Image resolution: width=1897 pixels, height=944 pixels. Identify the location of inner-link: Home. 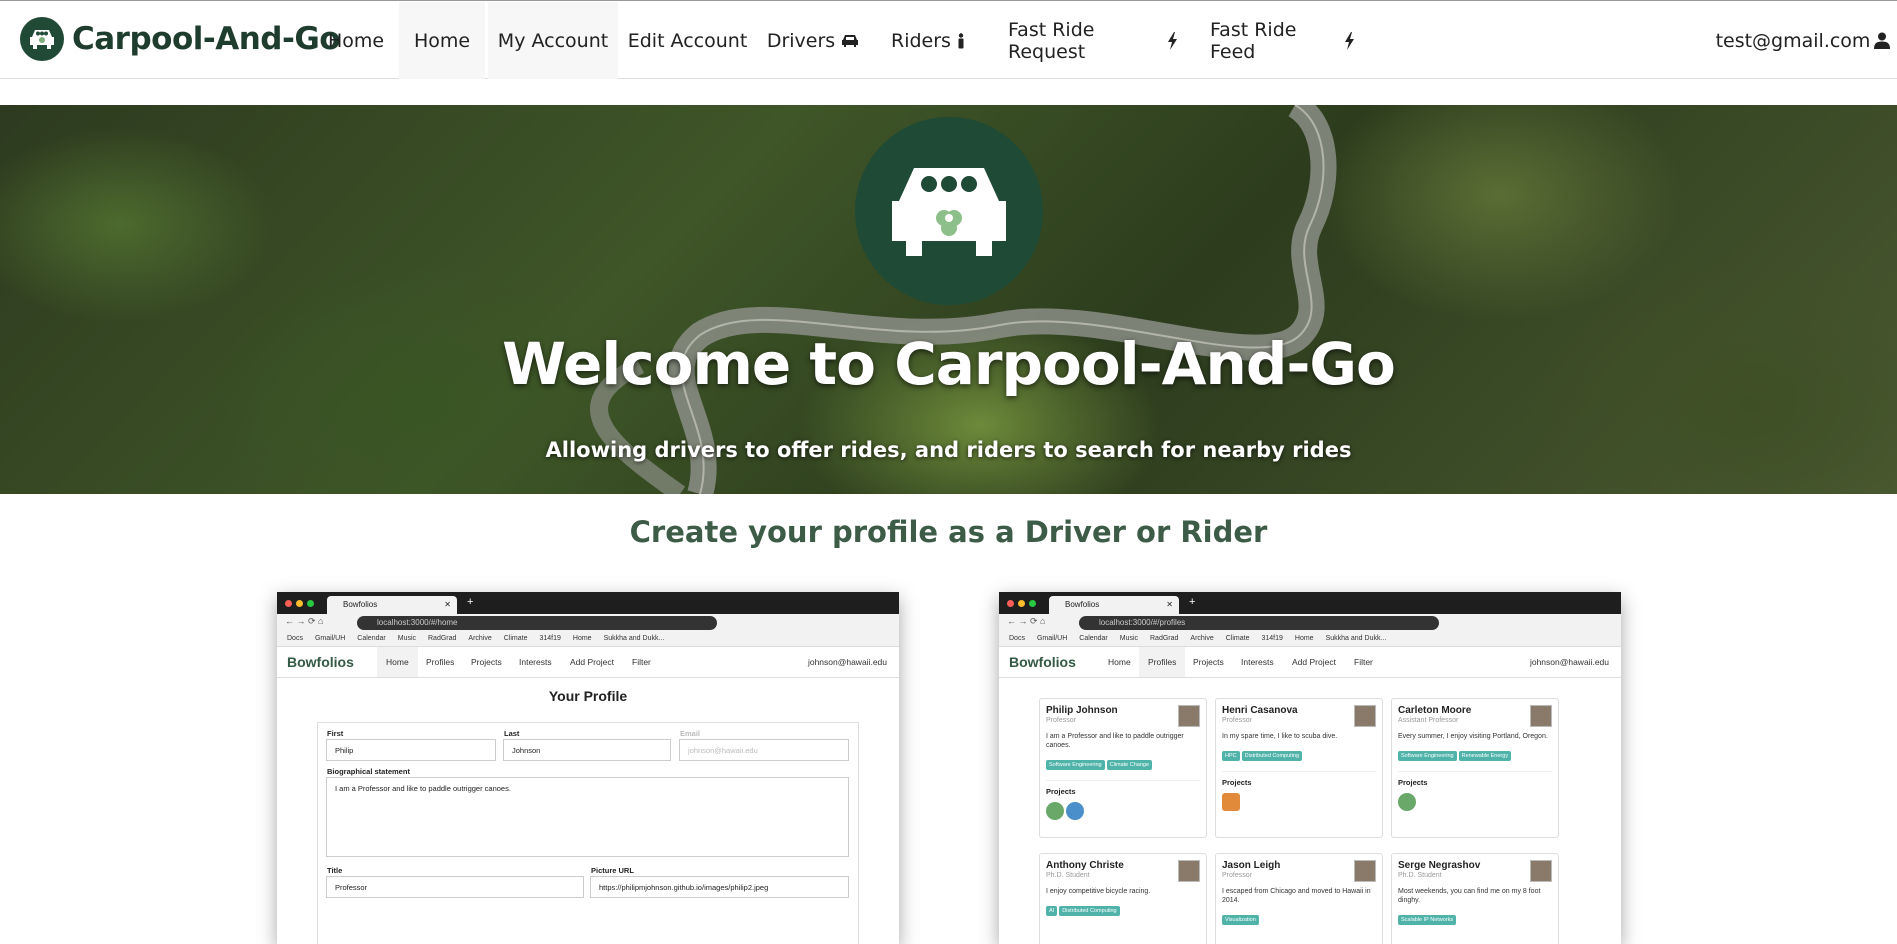
(397, 662).